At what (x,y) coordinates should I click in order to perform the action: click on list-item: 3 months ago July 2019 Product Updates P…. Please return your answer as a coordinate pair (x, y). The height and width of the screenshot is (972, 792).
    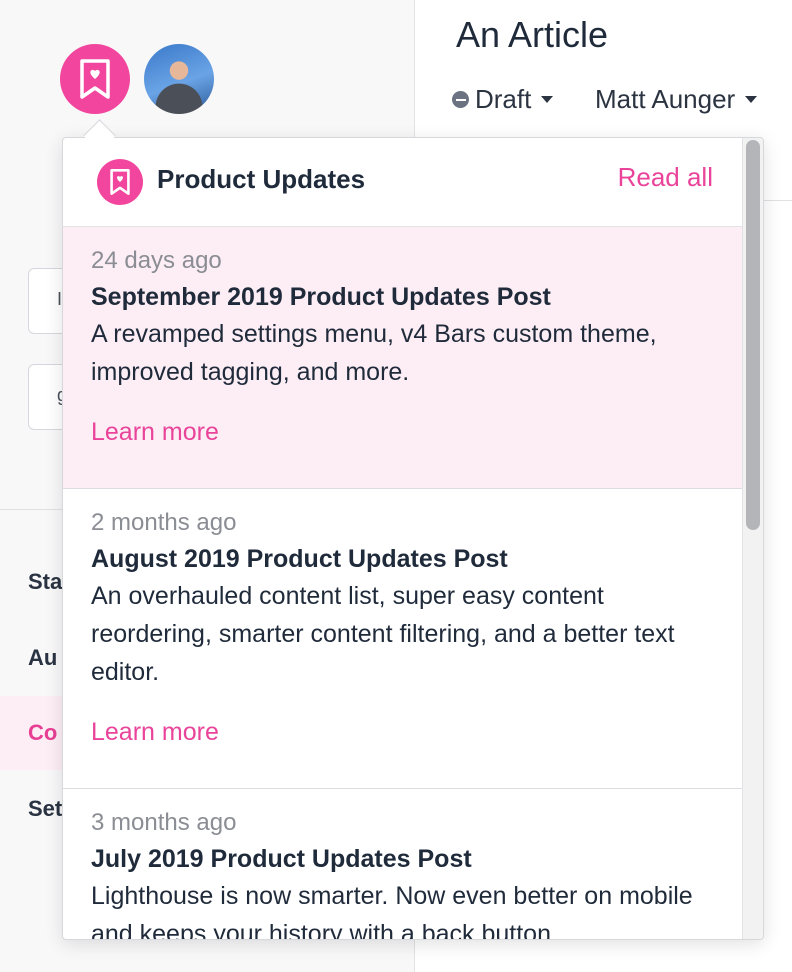
    Looking at the image, I should click on (403, 864).